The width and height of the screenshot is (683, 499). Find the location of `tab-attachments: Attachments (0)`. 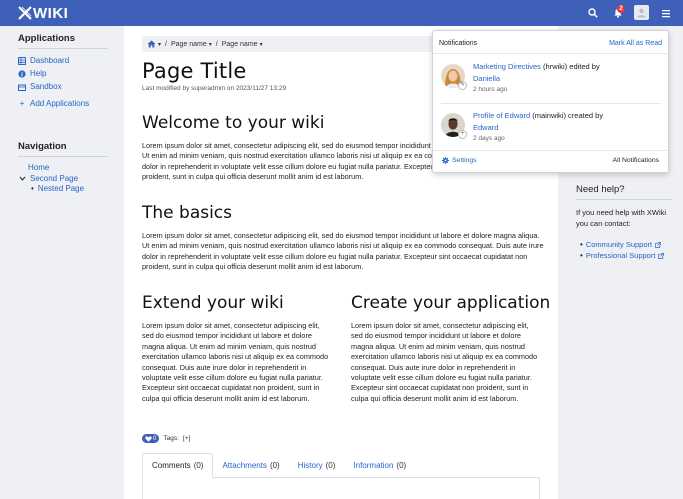

tab-attachments: Attachments (0) is located at coordinates (250, 465).